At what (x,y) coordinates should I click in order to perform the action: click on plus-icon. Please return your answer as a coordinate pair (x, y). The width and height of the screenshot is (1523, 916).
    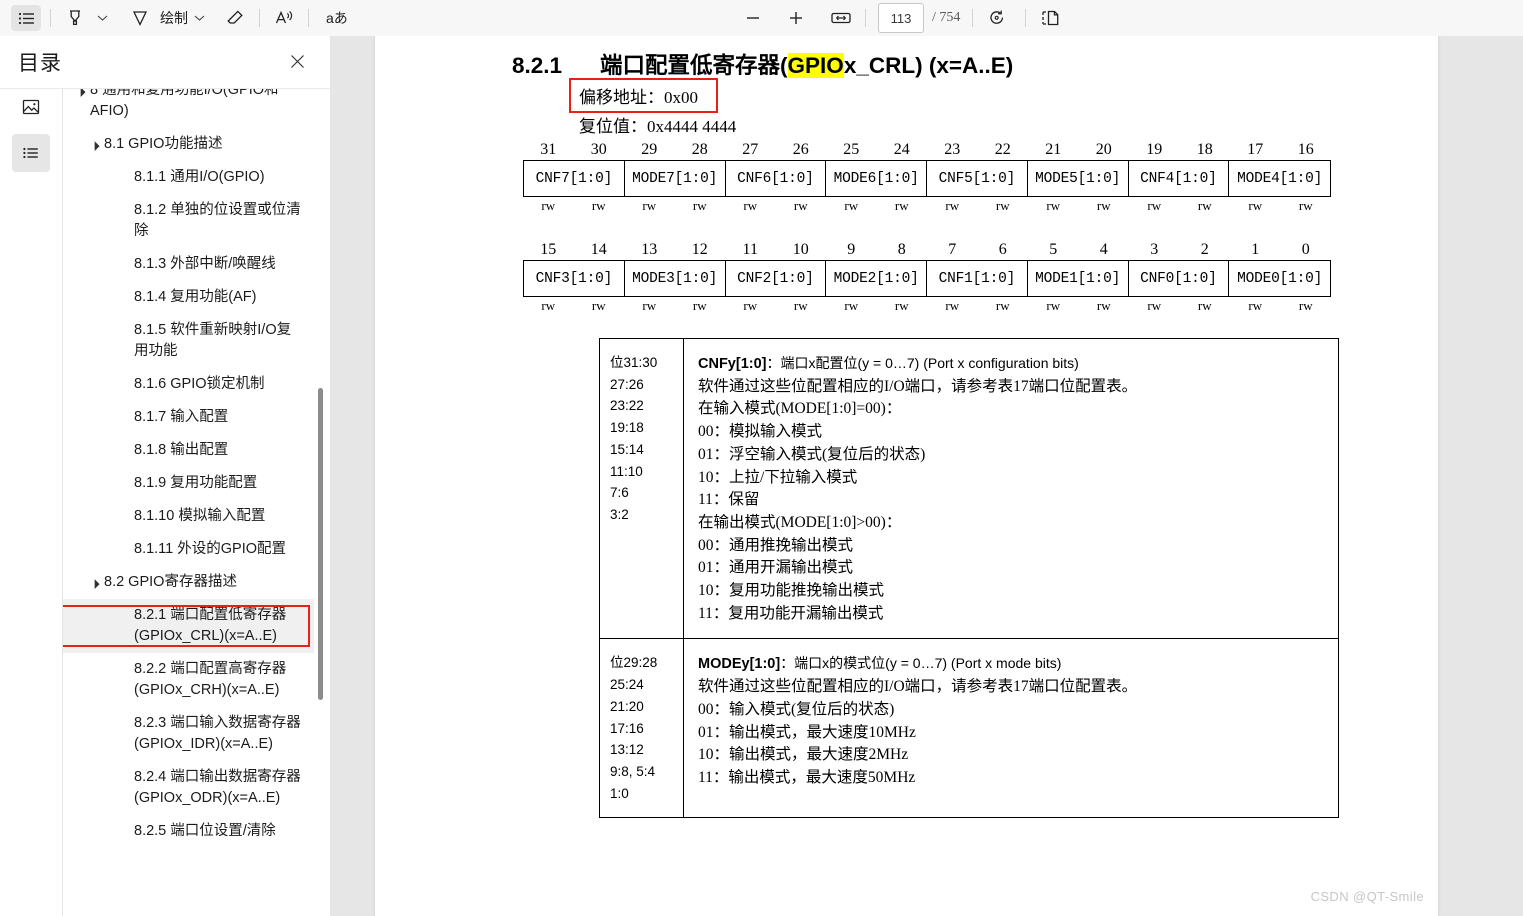
    Looking at the image, I should click on (796, 18).